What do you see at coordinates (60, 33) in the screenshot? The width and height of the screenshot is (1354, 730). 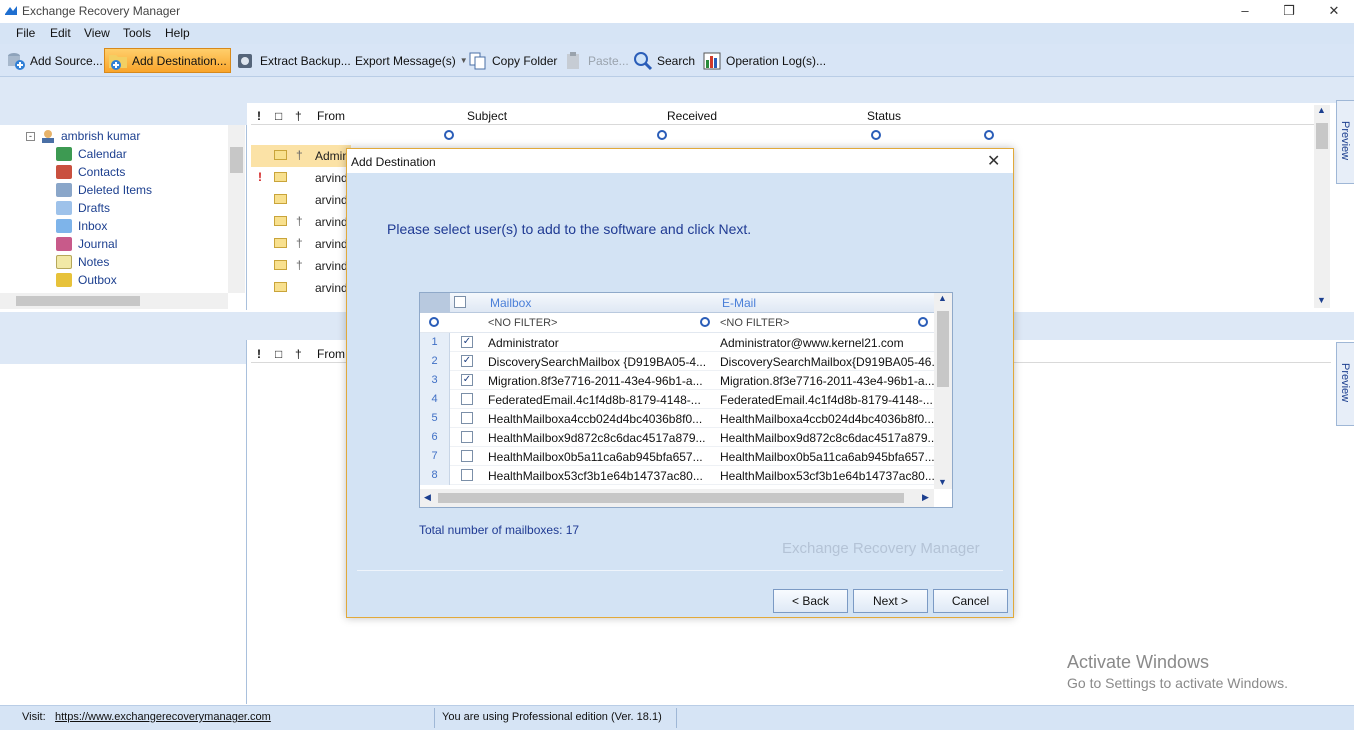 I see `menu-edit: Edit` at bounding box center [60, 33].